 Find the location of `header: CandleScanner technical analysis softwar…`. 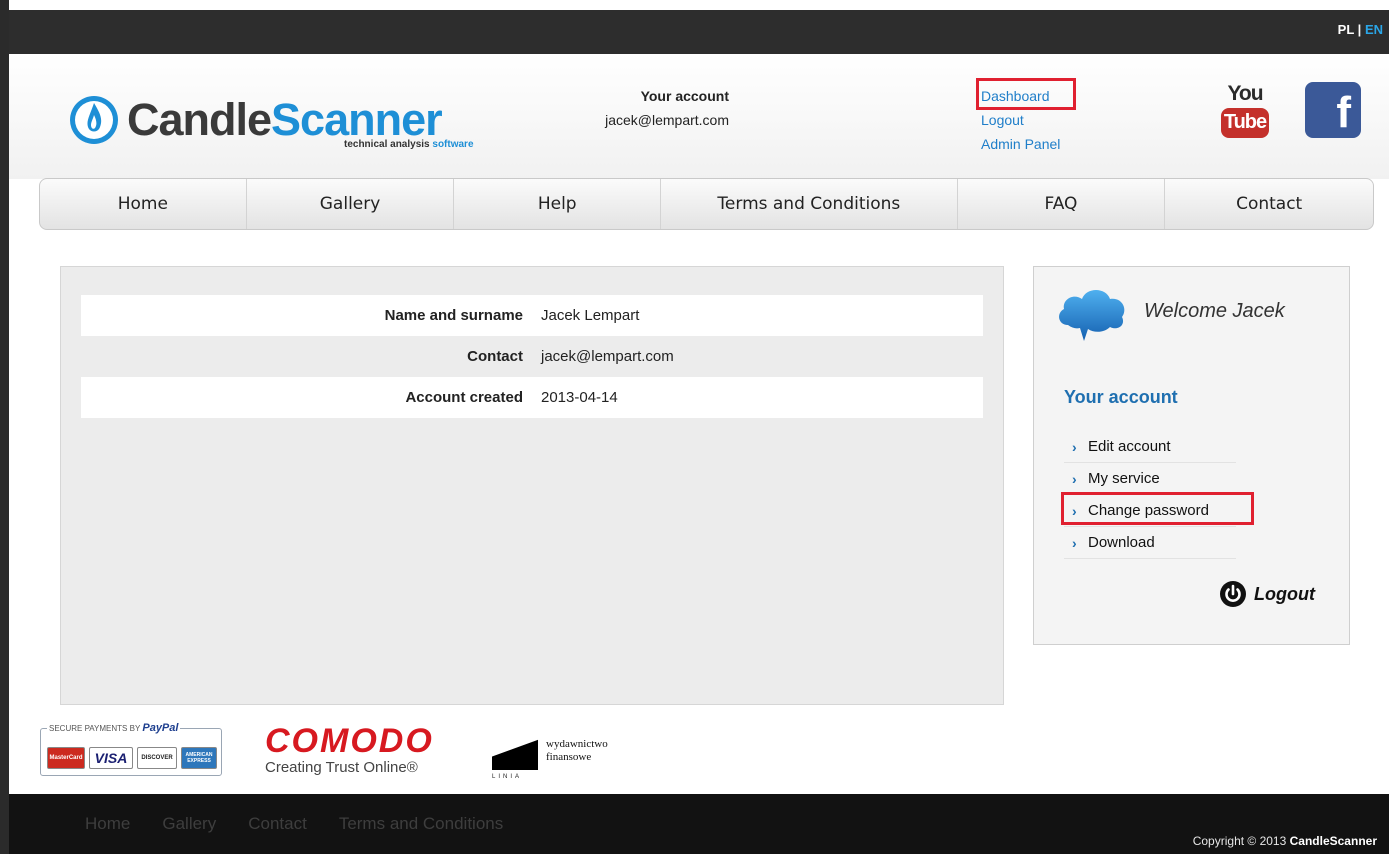

header: CandleScanner technical analysis softwar… is located at coordinates (699, 116).